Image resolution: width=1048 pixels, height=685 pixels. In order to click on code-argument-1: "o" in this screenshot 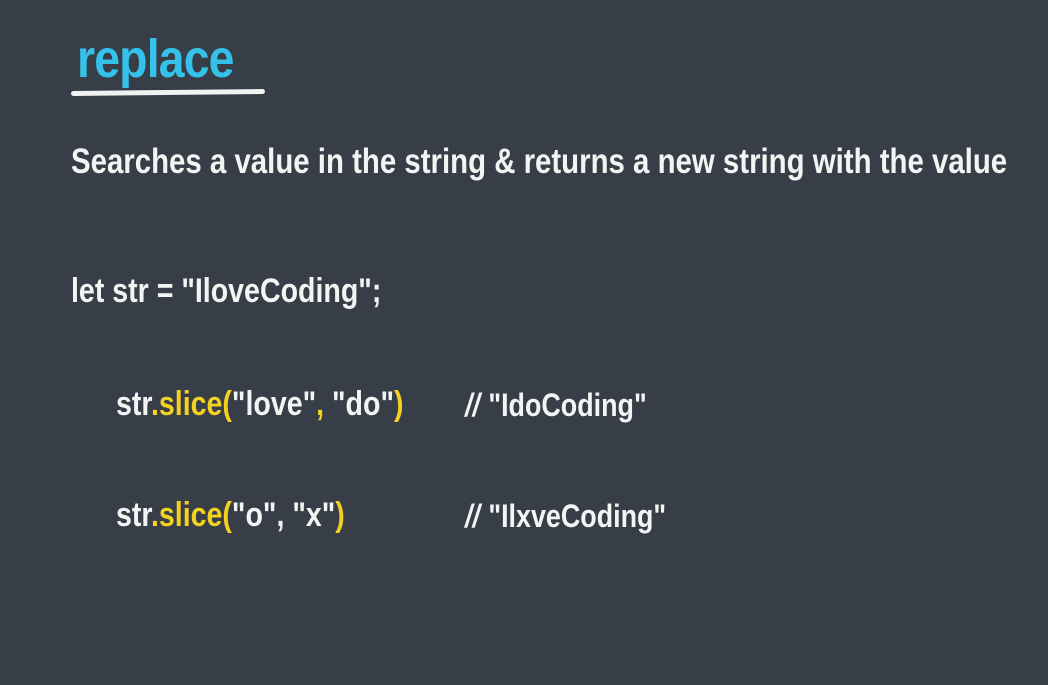, I will do `click(254, 515)`.